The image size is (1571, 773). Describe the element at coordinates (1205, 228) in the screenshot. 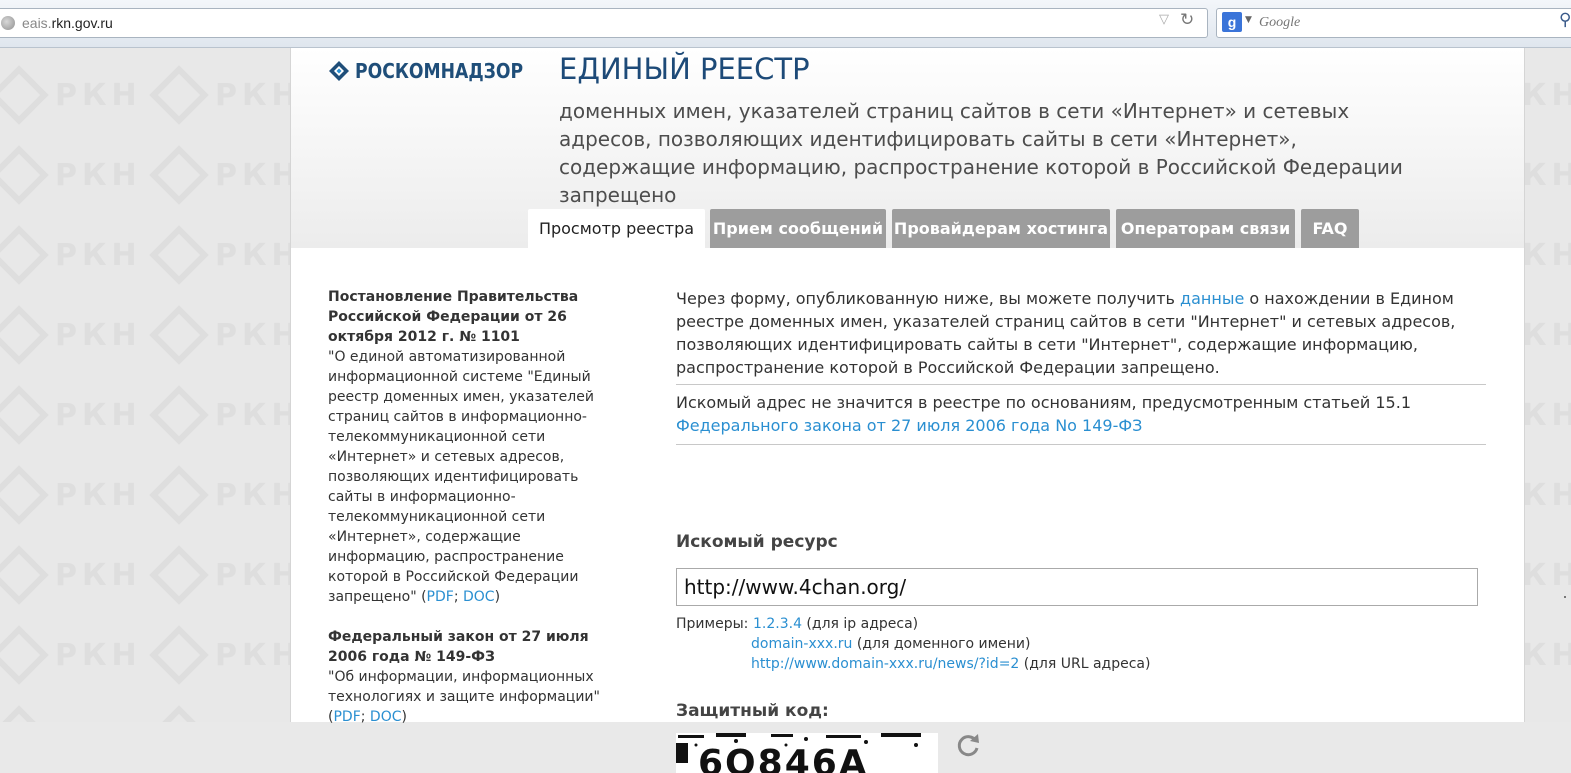

I see `tab-telecom-operators: Операторам связи` at that location.